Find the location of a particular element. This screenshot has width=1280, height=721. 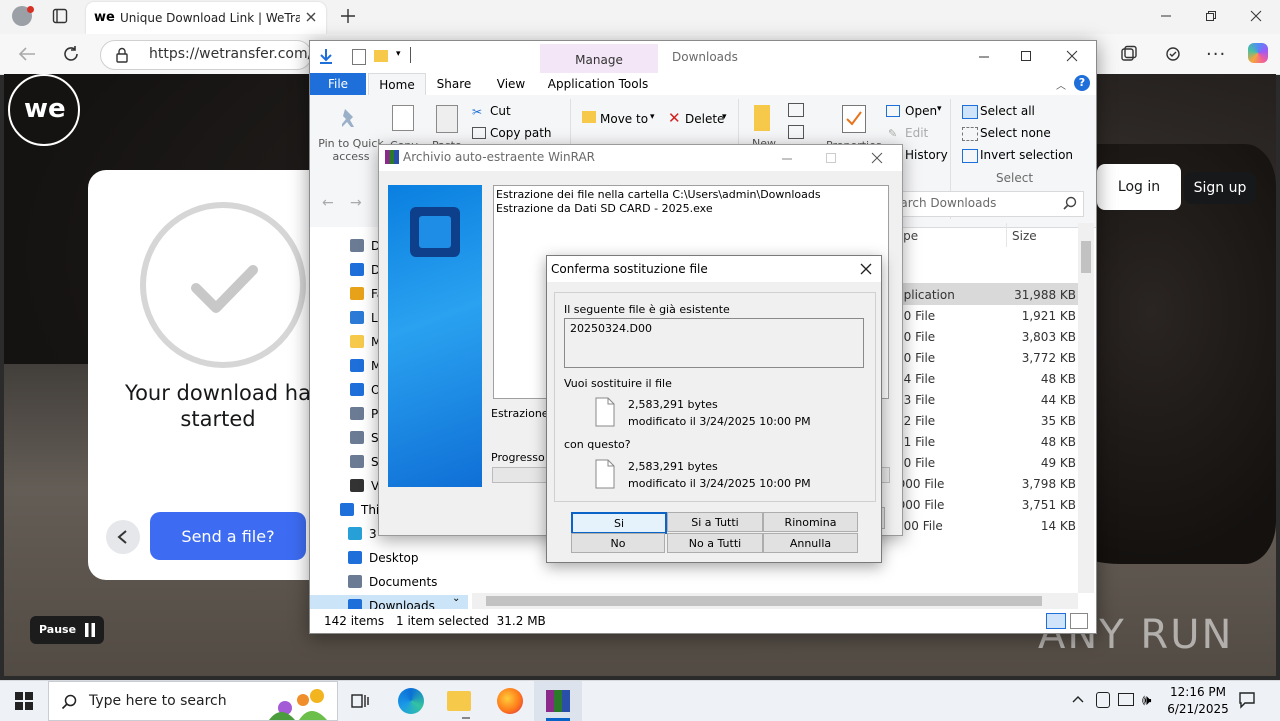

device-icon is located at coordinates (1103, 700).